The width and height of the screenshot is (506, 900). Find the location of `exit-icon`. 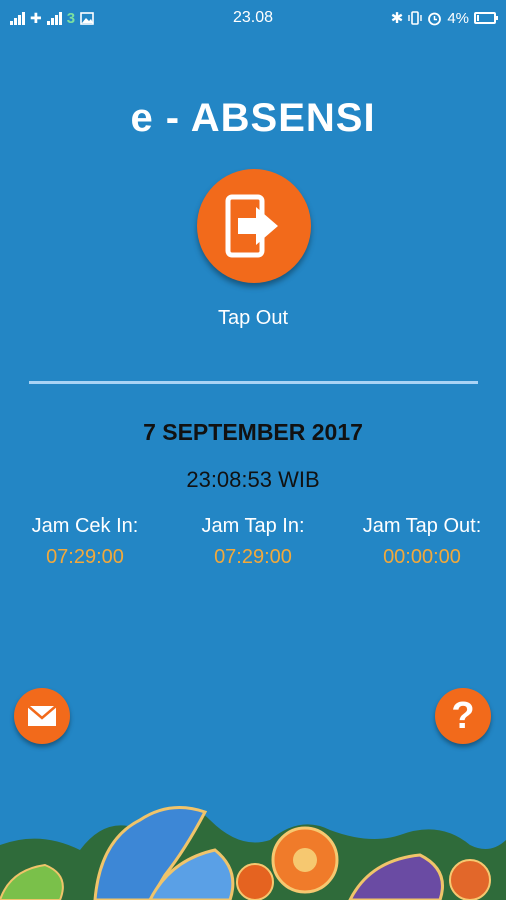

exit-icon is located at coordinates (251, 226).